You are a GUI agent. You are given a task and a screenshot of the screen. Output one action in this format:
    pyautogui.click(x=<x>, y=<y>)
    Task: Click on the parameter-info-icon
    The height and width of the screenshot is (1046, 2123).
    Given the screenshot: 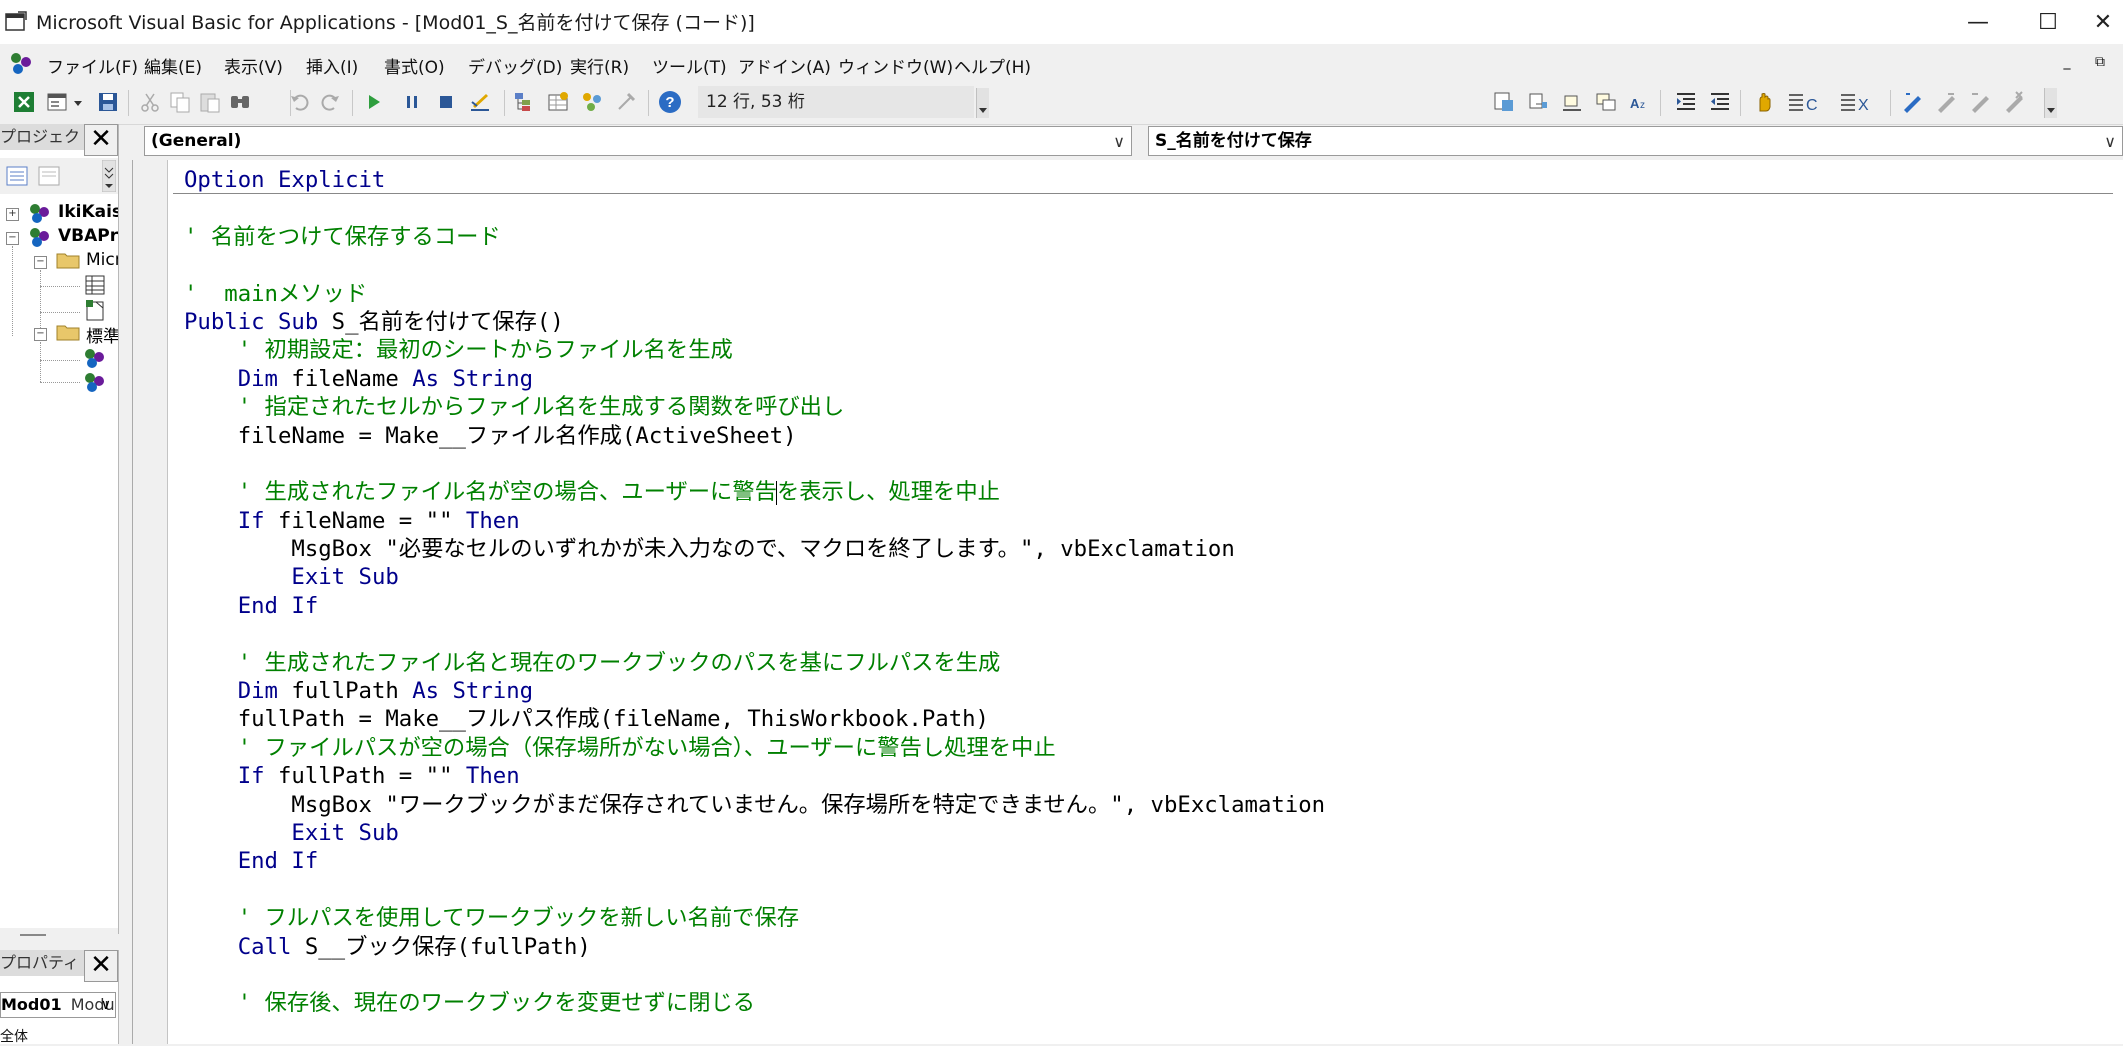 What is the action you would take?
    pyautogui.click(x=1606, y=102)
    